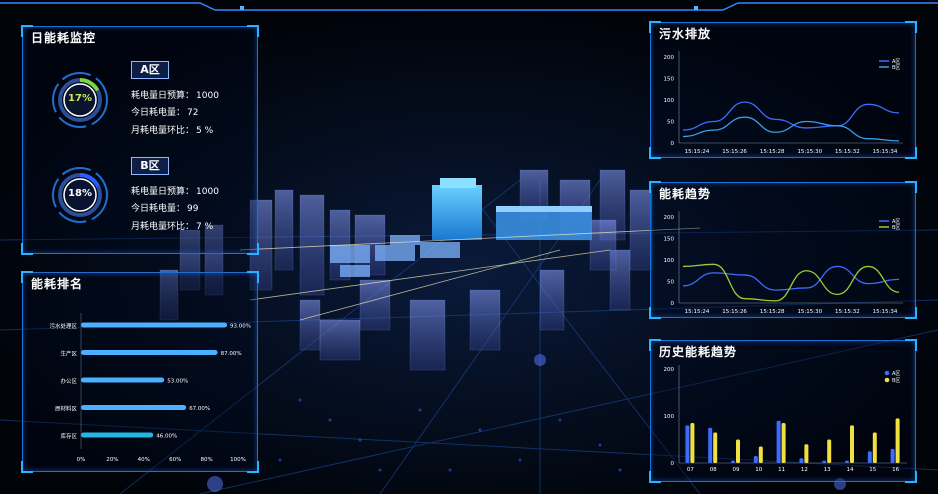 Image resolution: width=938 pixels, height=494 pixels. Describe the element at coordinates (673, 464) in the screenshot. I see `history-y-tick: 0` at that location.